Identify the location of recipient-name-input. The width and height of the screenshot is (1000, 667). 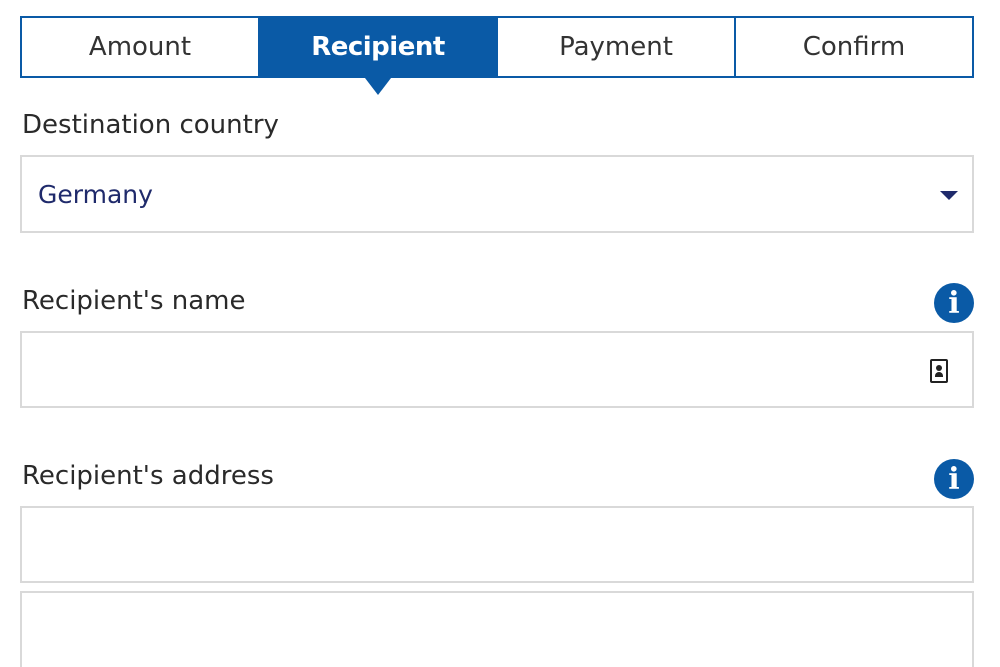
(497, 369).